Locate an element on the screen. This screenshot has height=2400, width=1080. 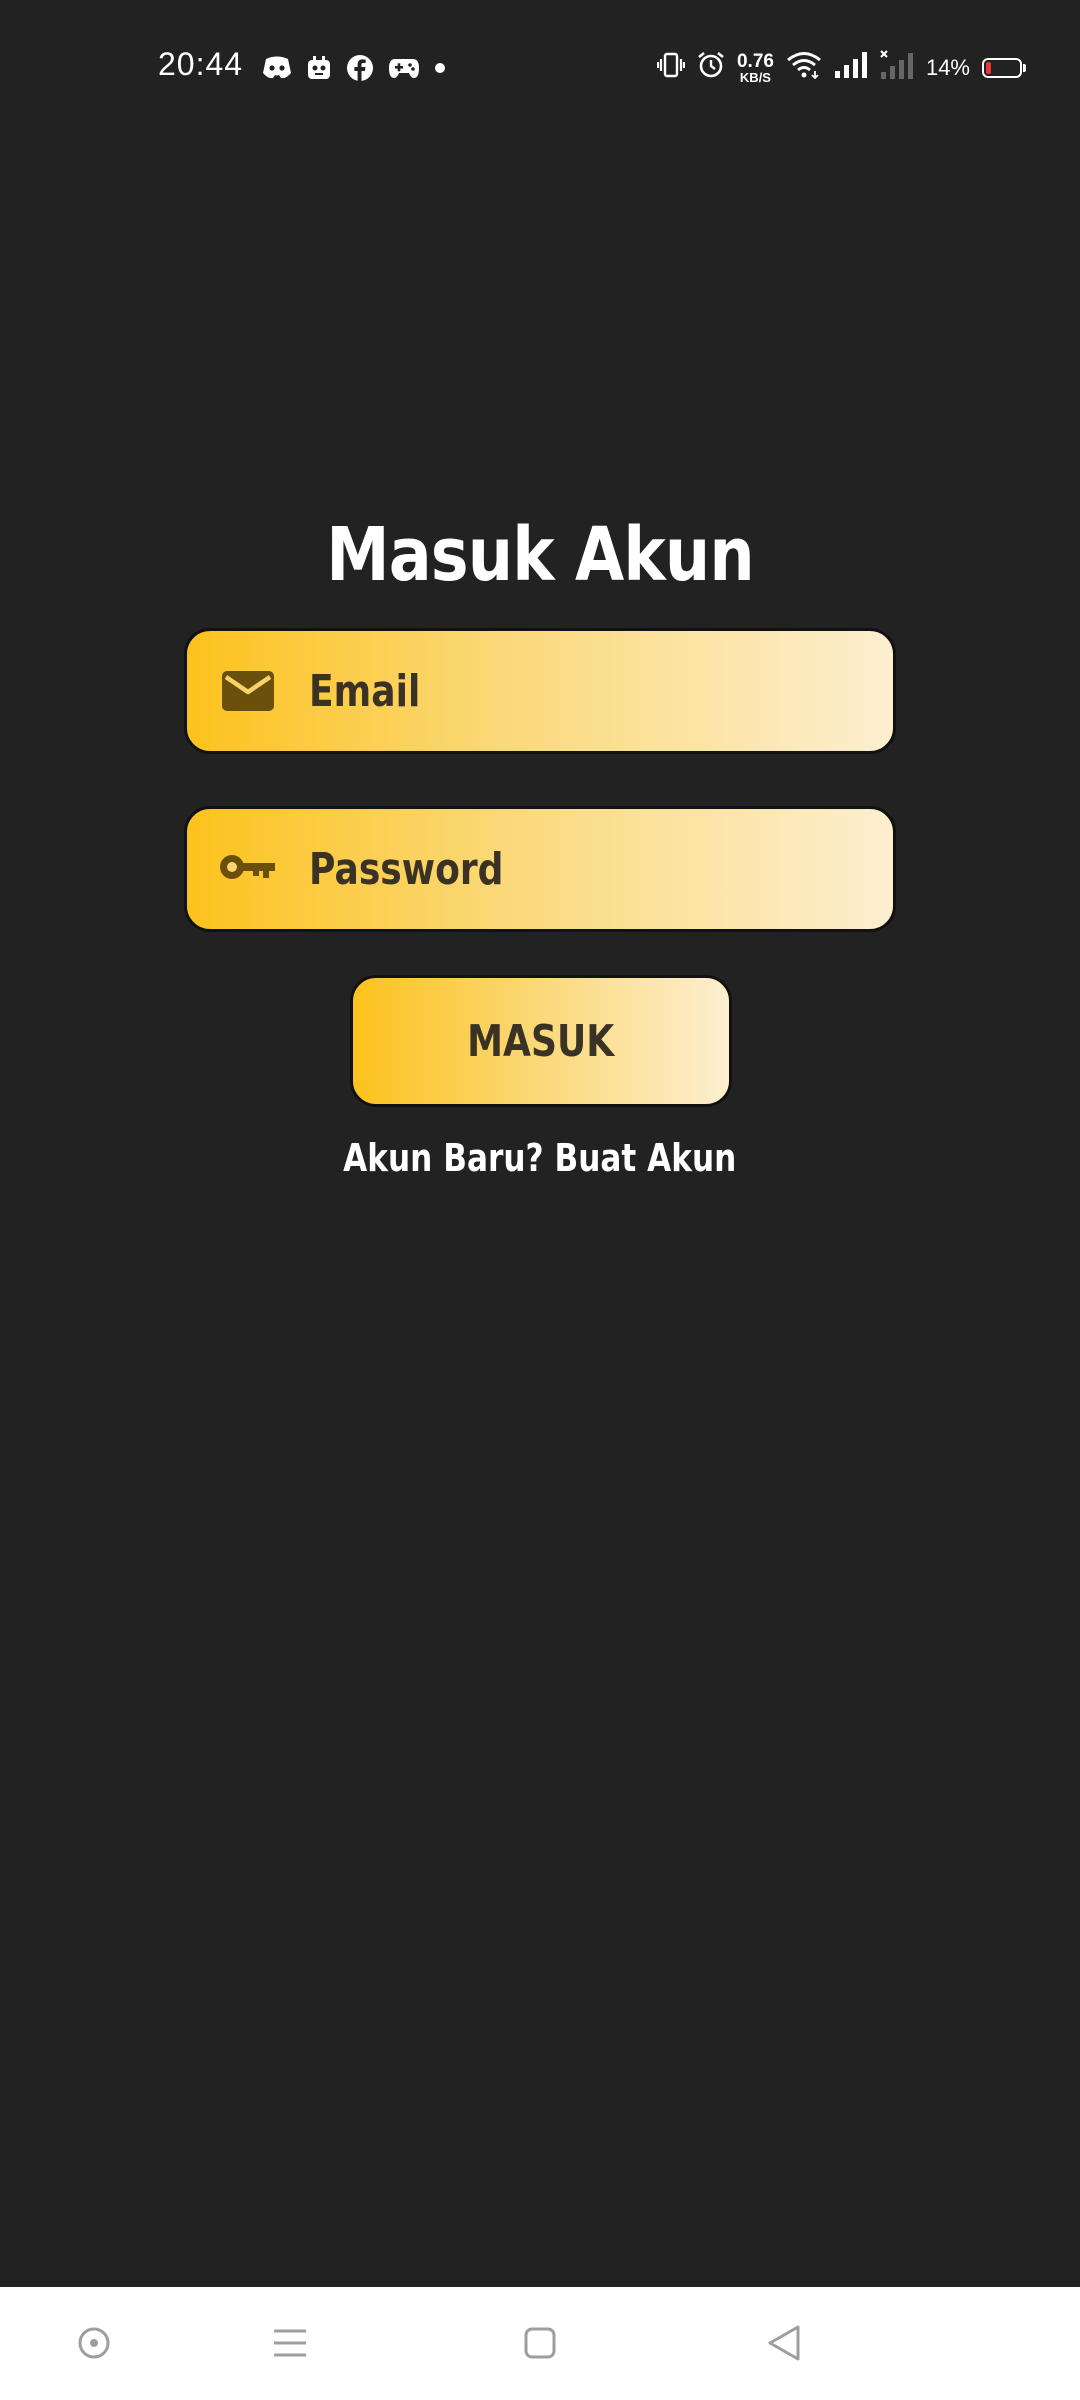
mascot-app-icon is located at coordinates (319, 68).